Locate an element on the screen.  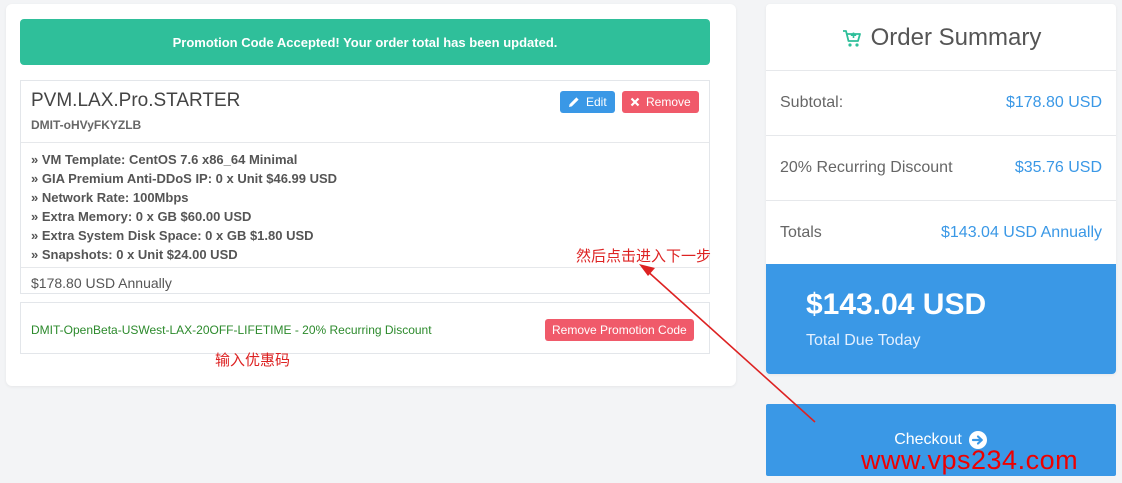
summary-row-discount: 20% Recurring Discount $35.76 USD is located at coordinates (941, 167).